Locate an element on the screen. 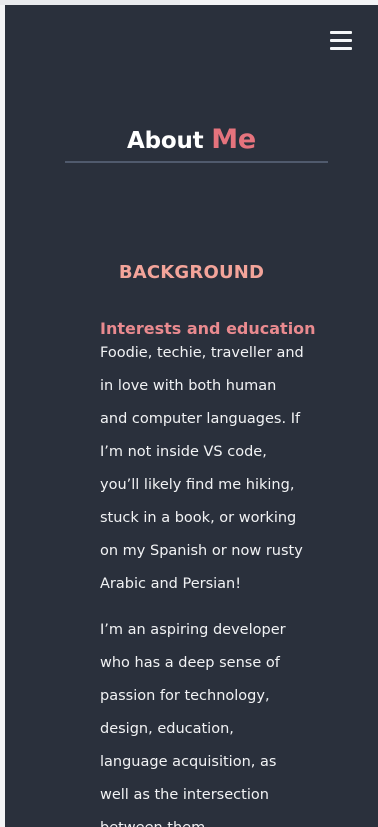  page-title-me: Me is located at coordinates (234, 140).